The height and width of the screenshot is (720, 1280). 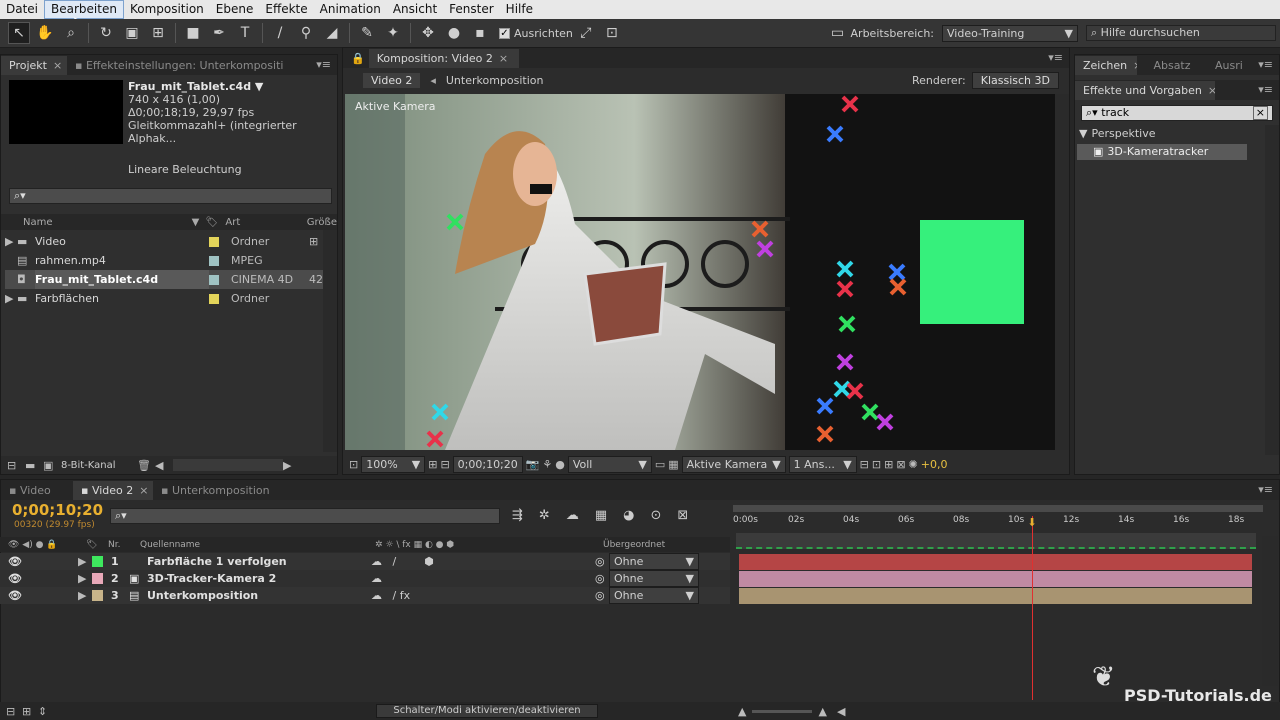 I want to click on tab-ausrichten: Ausri, so click(x=1227, y=65).